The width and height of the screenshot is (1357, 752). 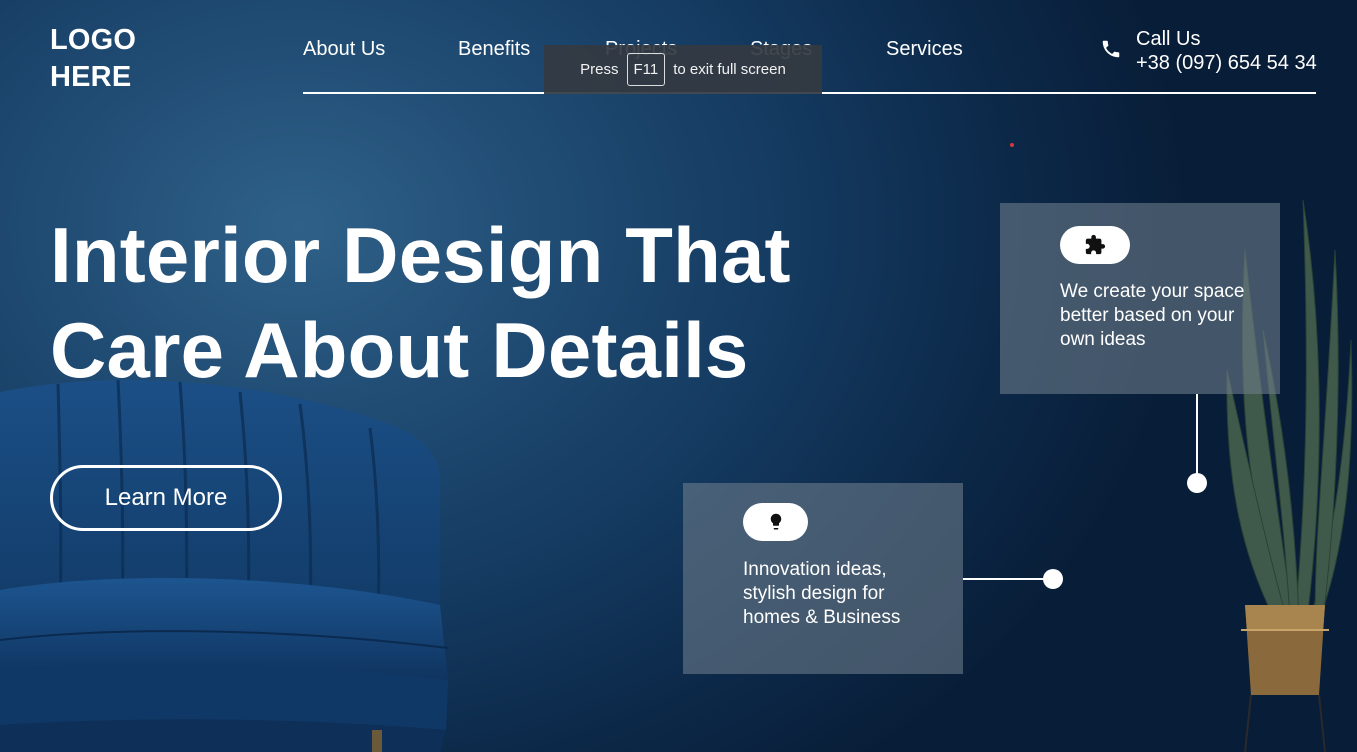 I want to click on f11-key: F11, so click(x=646, y=69).